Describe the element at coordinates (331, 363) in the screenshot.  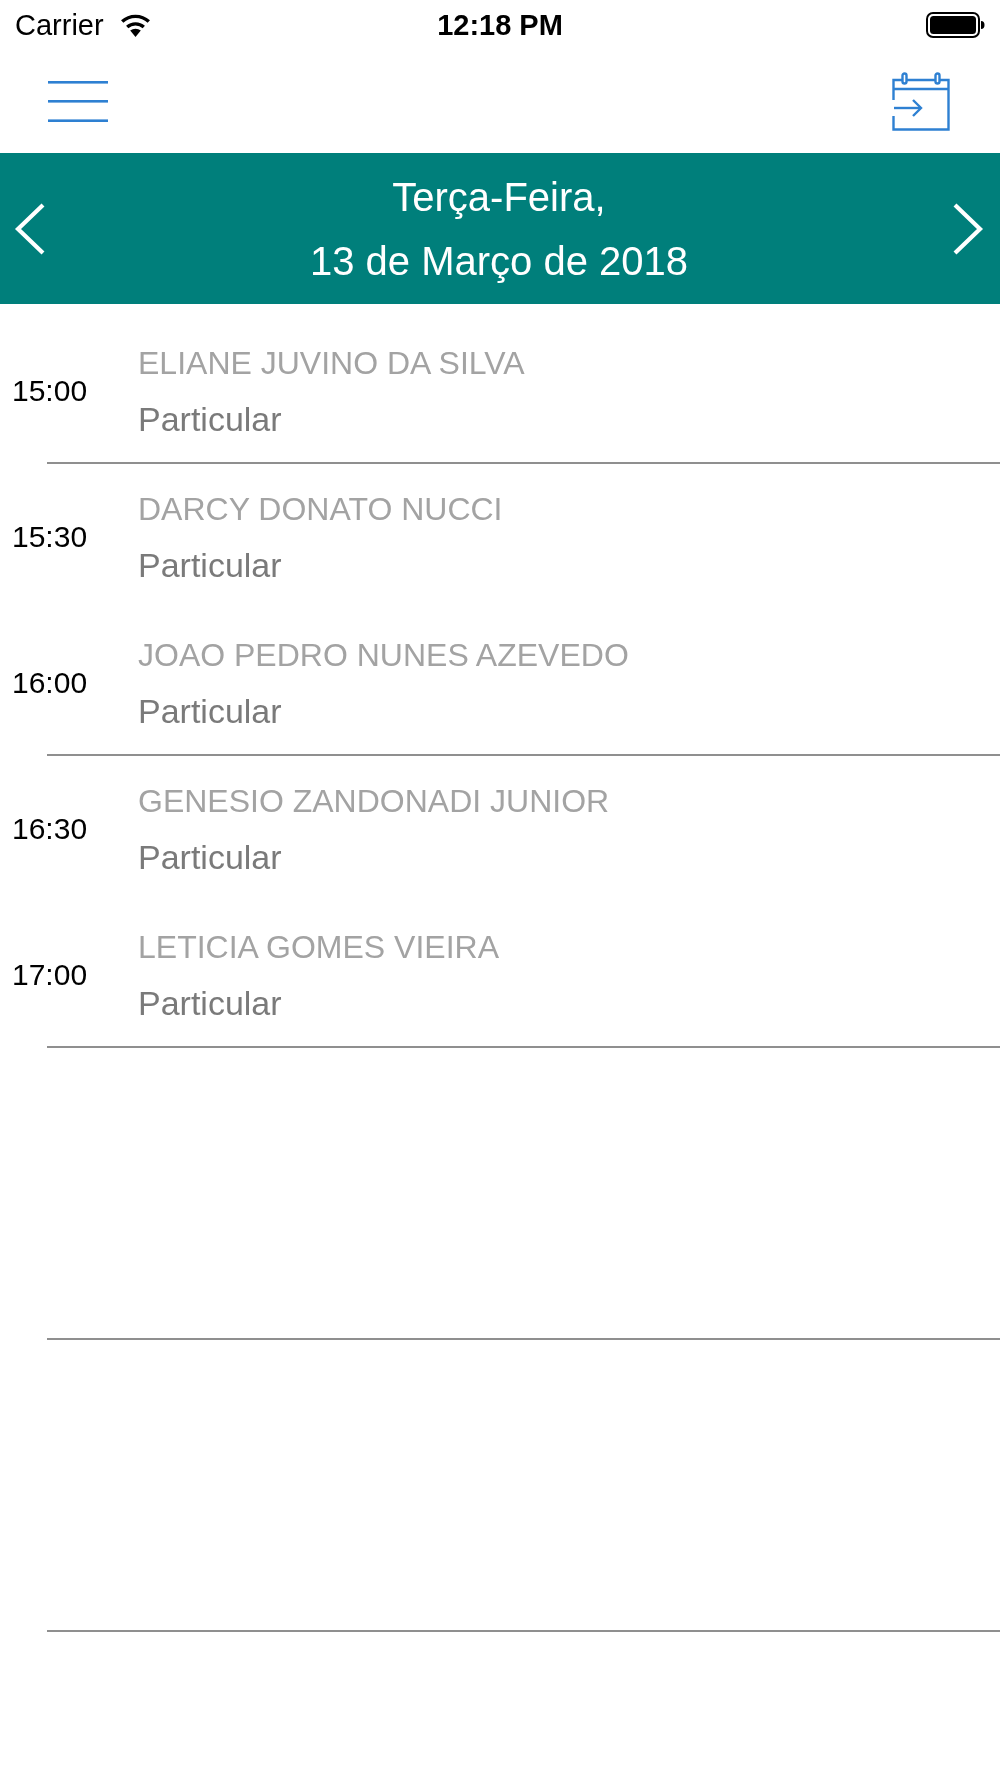
I see `patient-name: ELIANE JUVINO DA SILVA` at that location.